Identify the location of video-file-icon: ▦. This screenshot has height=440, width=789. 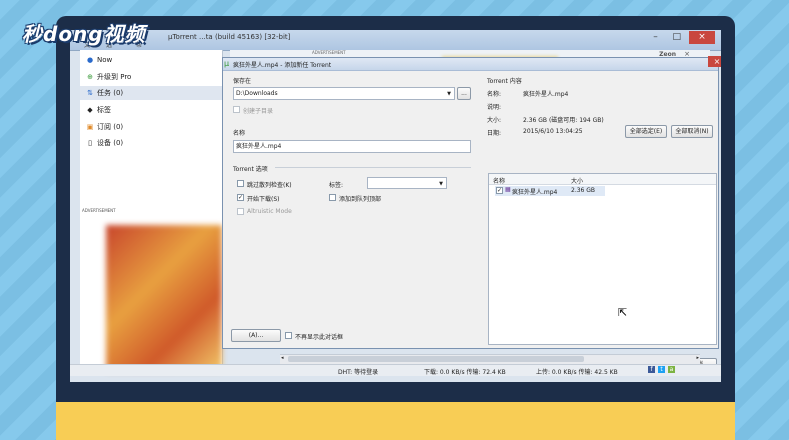
(508, 189).